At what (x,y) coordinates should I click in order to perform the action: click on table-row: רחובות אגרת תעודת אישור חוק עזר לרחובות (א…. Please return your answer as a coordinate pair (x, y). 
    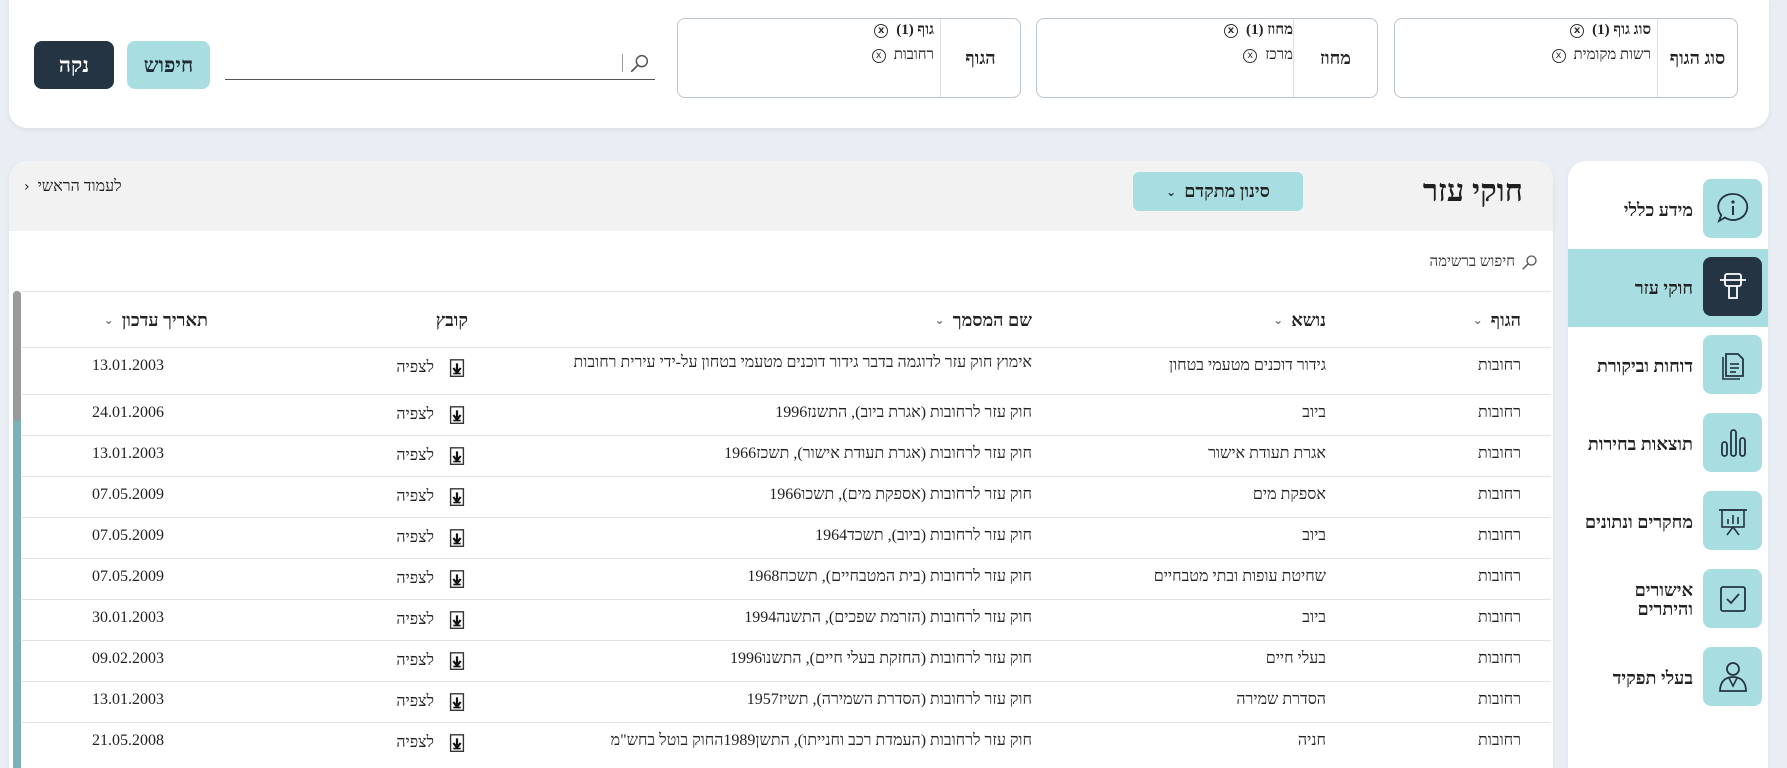
    Looking at the image, I should click on (786, 455).